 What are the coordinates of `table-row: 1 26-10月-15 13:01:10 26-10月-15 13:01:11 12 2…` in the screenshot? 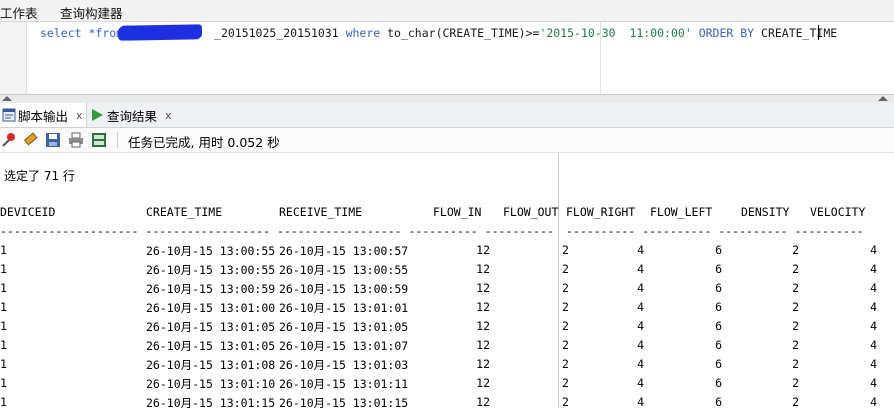 It's located at (447, 385).